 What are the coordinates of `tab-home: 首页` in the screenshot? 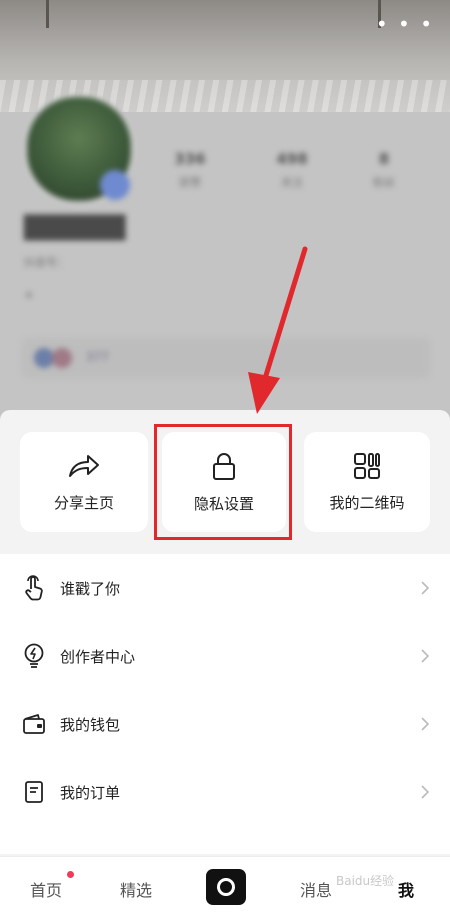 It's located at (46, 889).